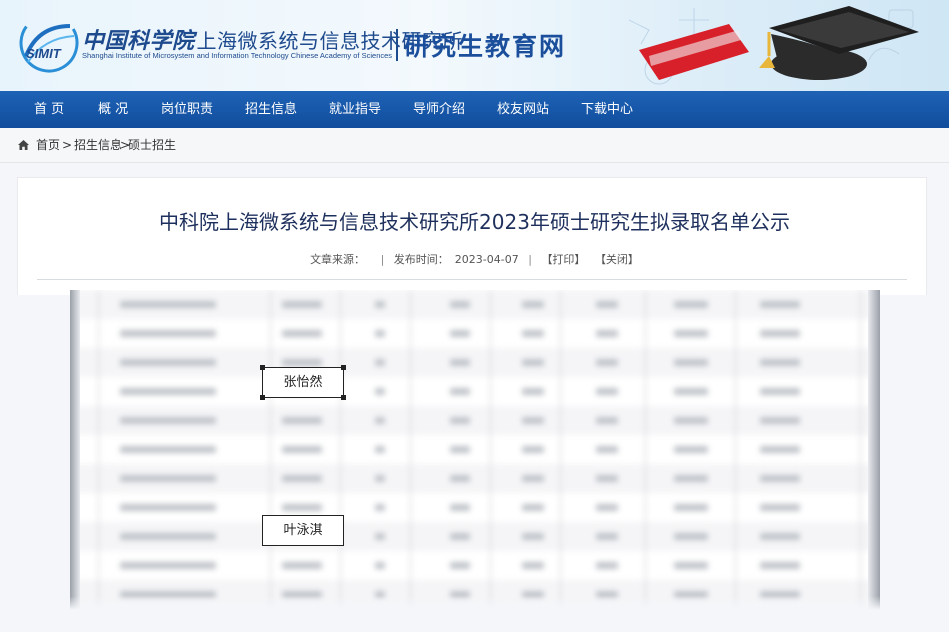 Image resolution: width=949 pixels, height=632 pixels. Describe the element at coordinates (607, 109) in the screenshot. I see `nav-item-downloads: 下载中心` at that location.